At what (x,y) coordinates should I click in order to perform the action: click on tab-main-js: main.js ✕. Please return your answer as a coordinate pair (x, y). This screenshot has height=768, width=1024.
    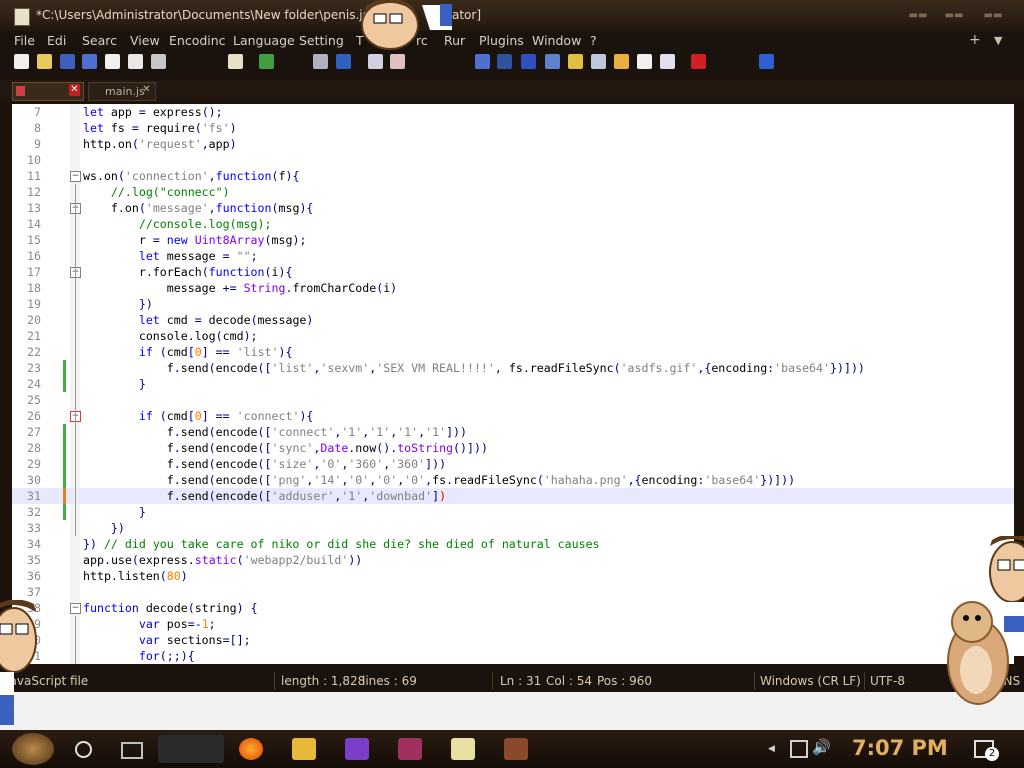
    Looking at the image, I should click on (122, 91).